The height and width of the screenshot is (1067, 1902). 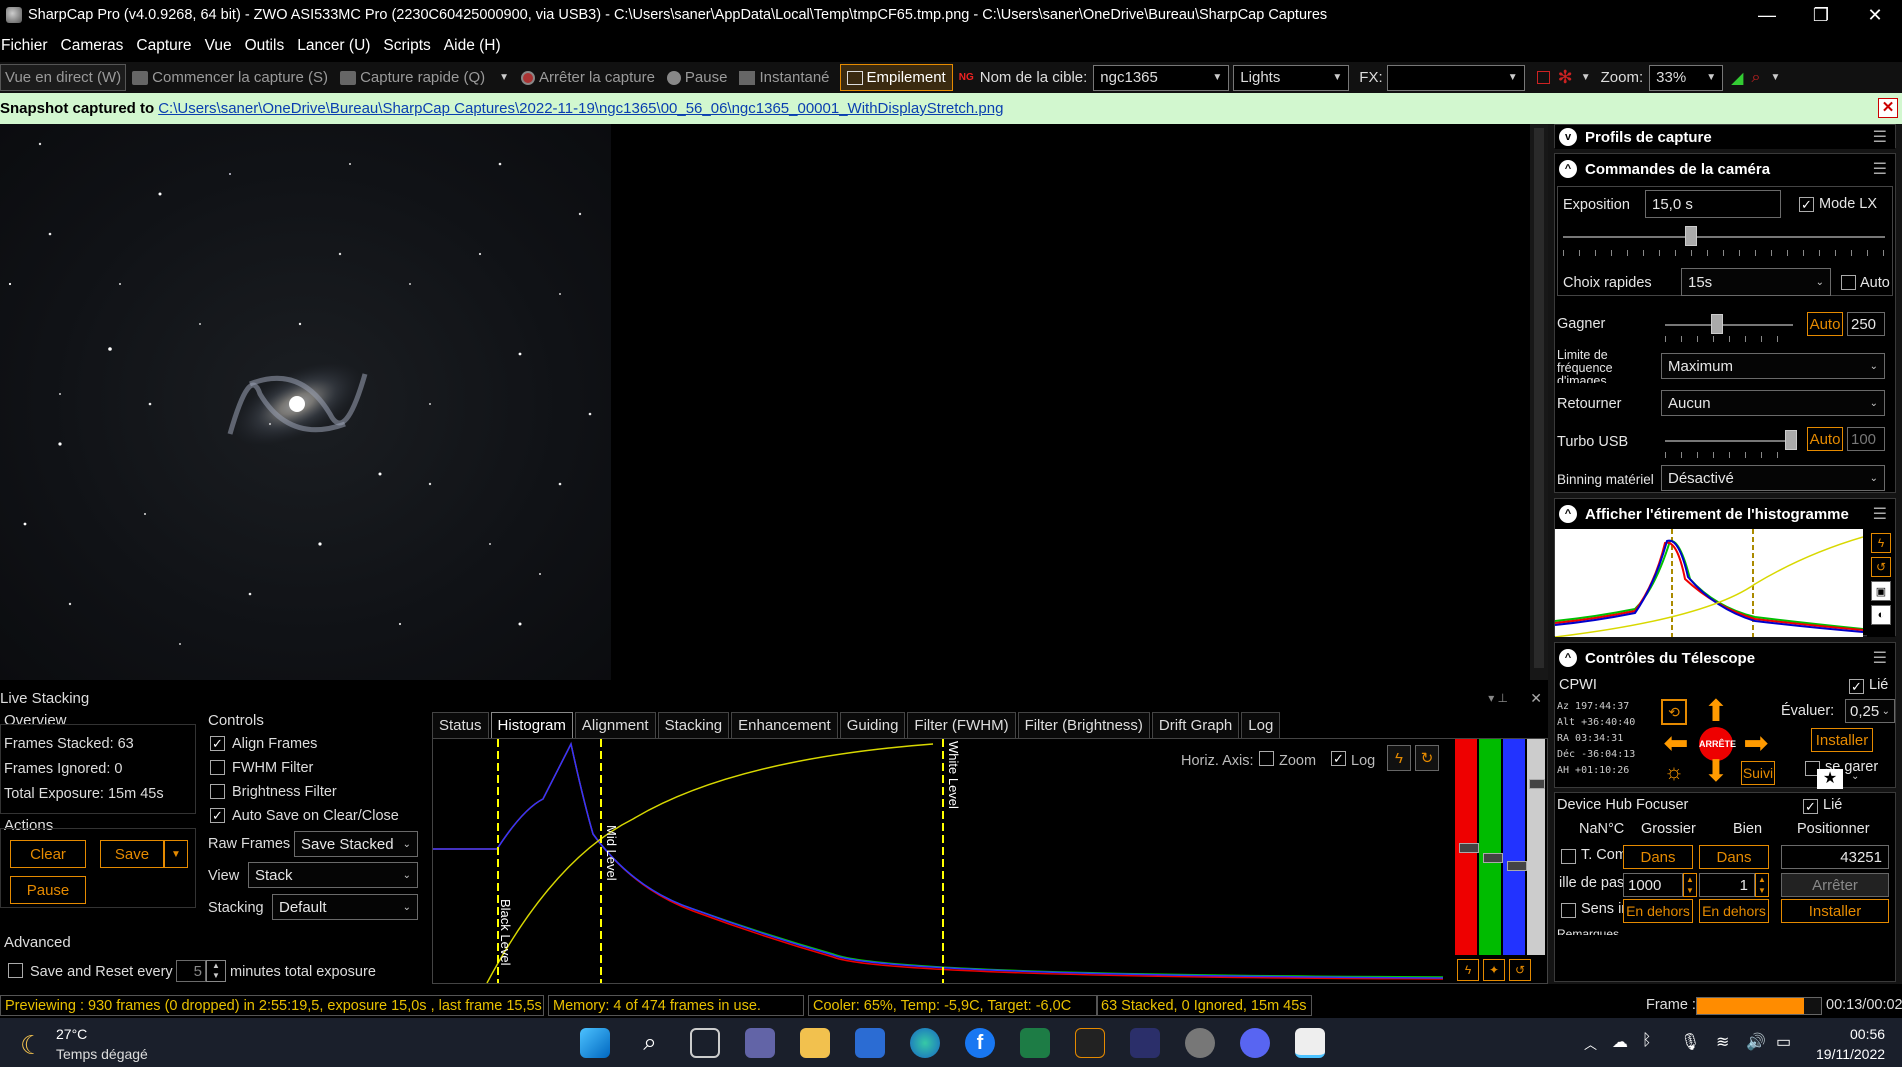 I want to click on star-icon: ★, so click(x=1830, y=779).